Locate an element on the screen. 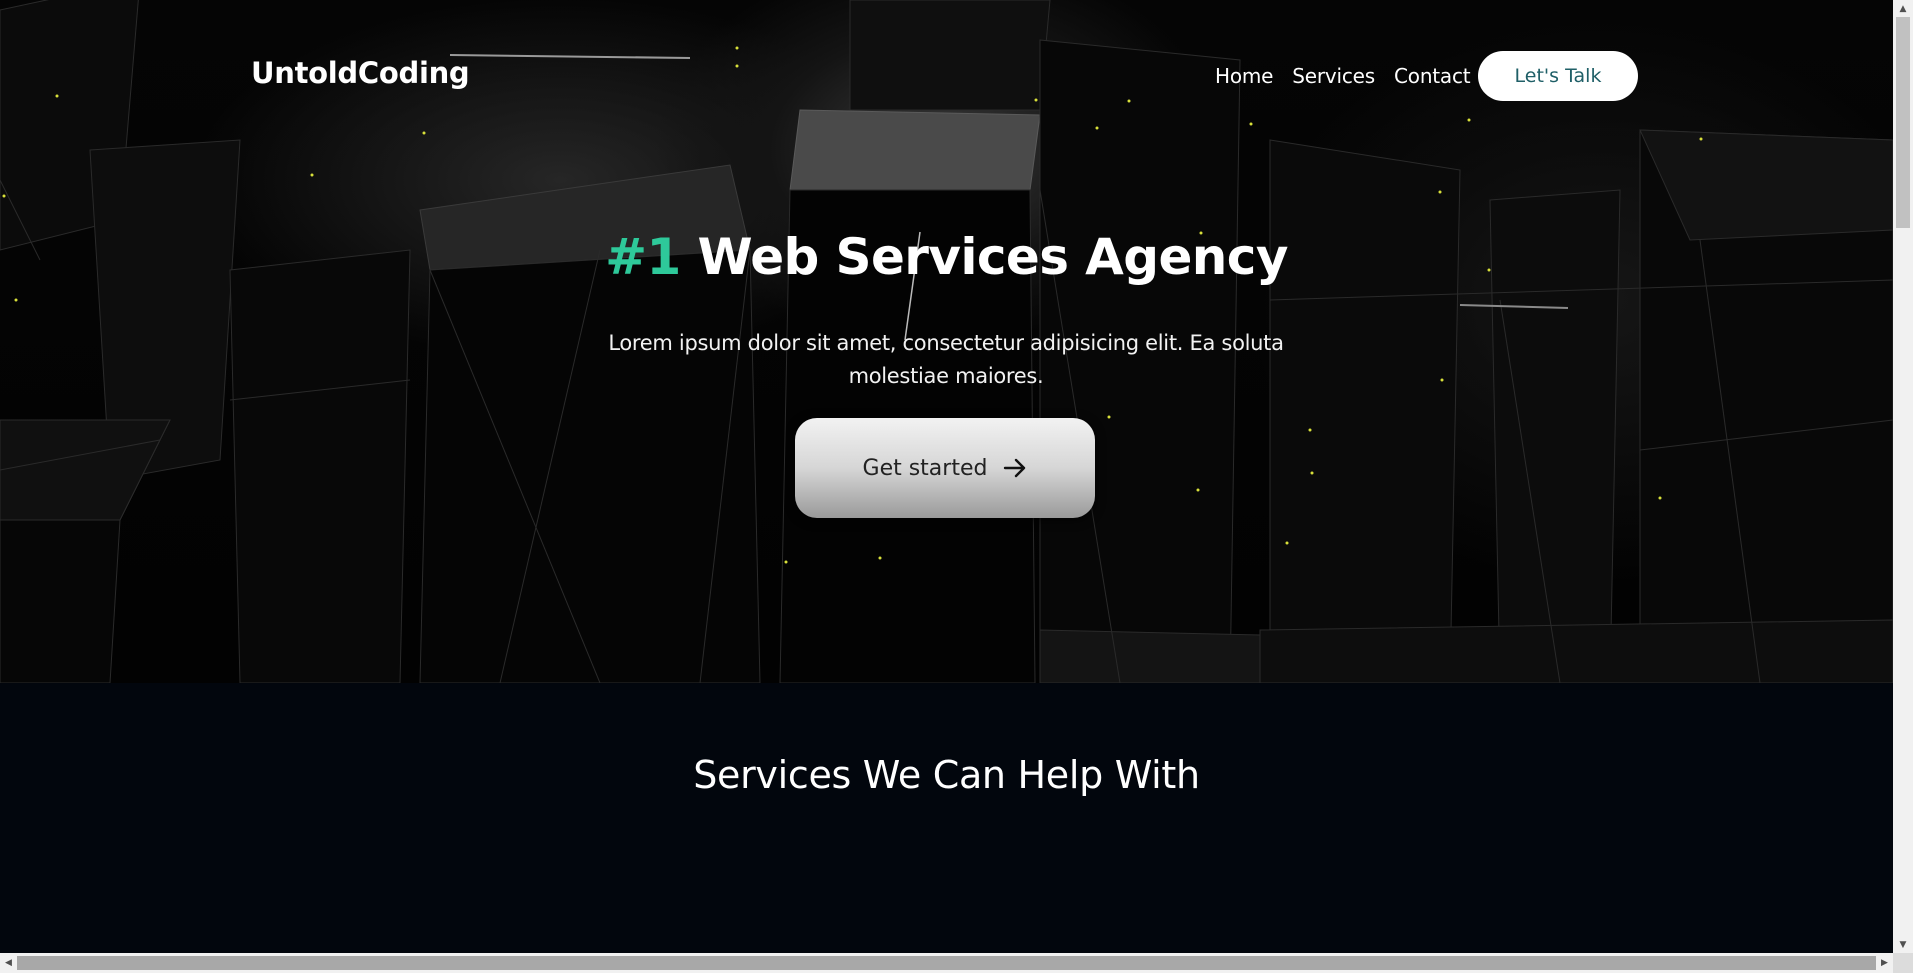 This screenshot has height=973, width=1913. hero-title-accent: #1 is located at coordinates (643, 257).